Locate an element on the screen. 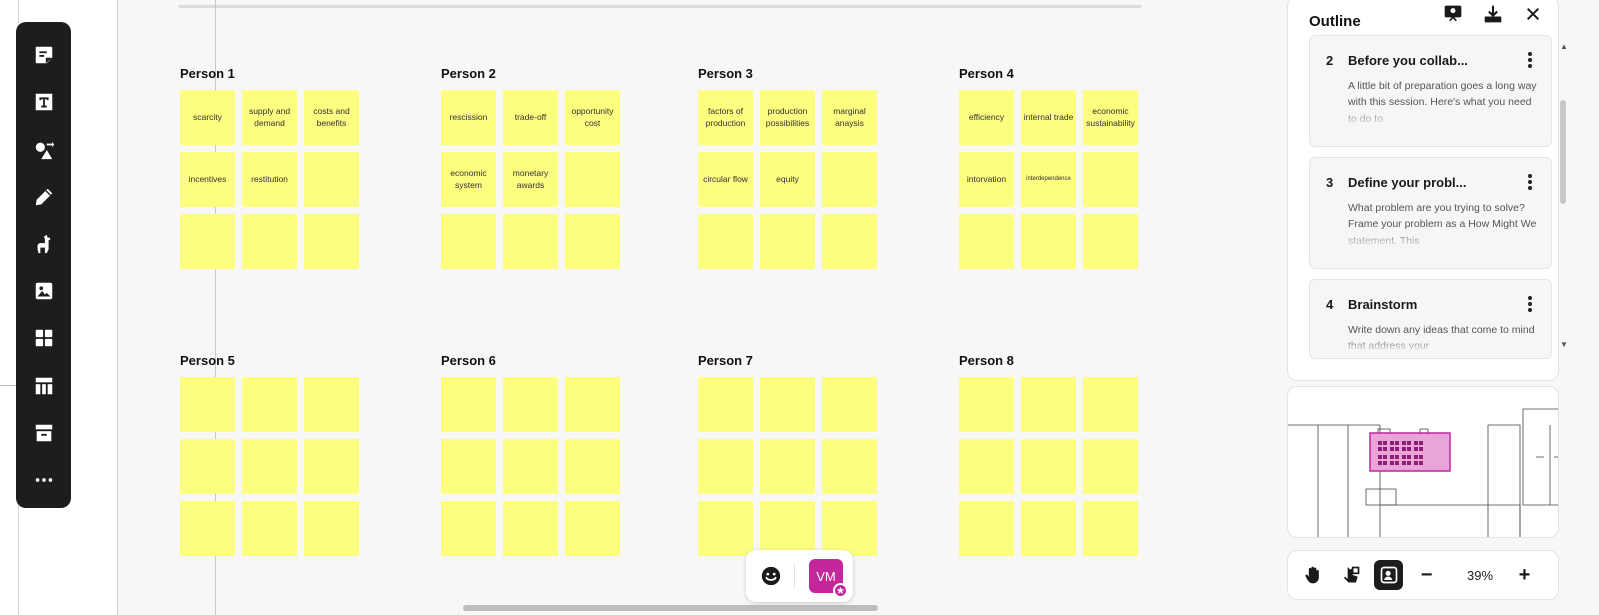  sticky-note: internal trade is located at coordinates (1048, 117).